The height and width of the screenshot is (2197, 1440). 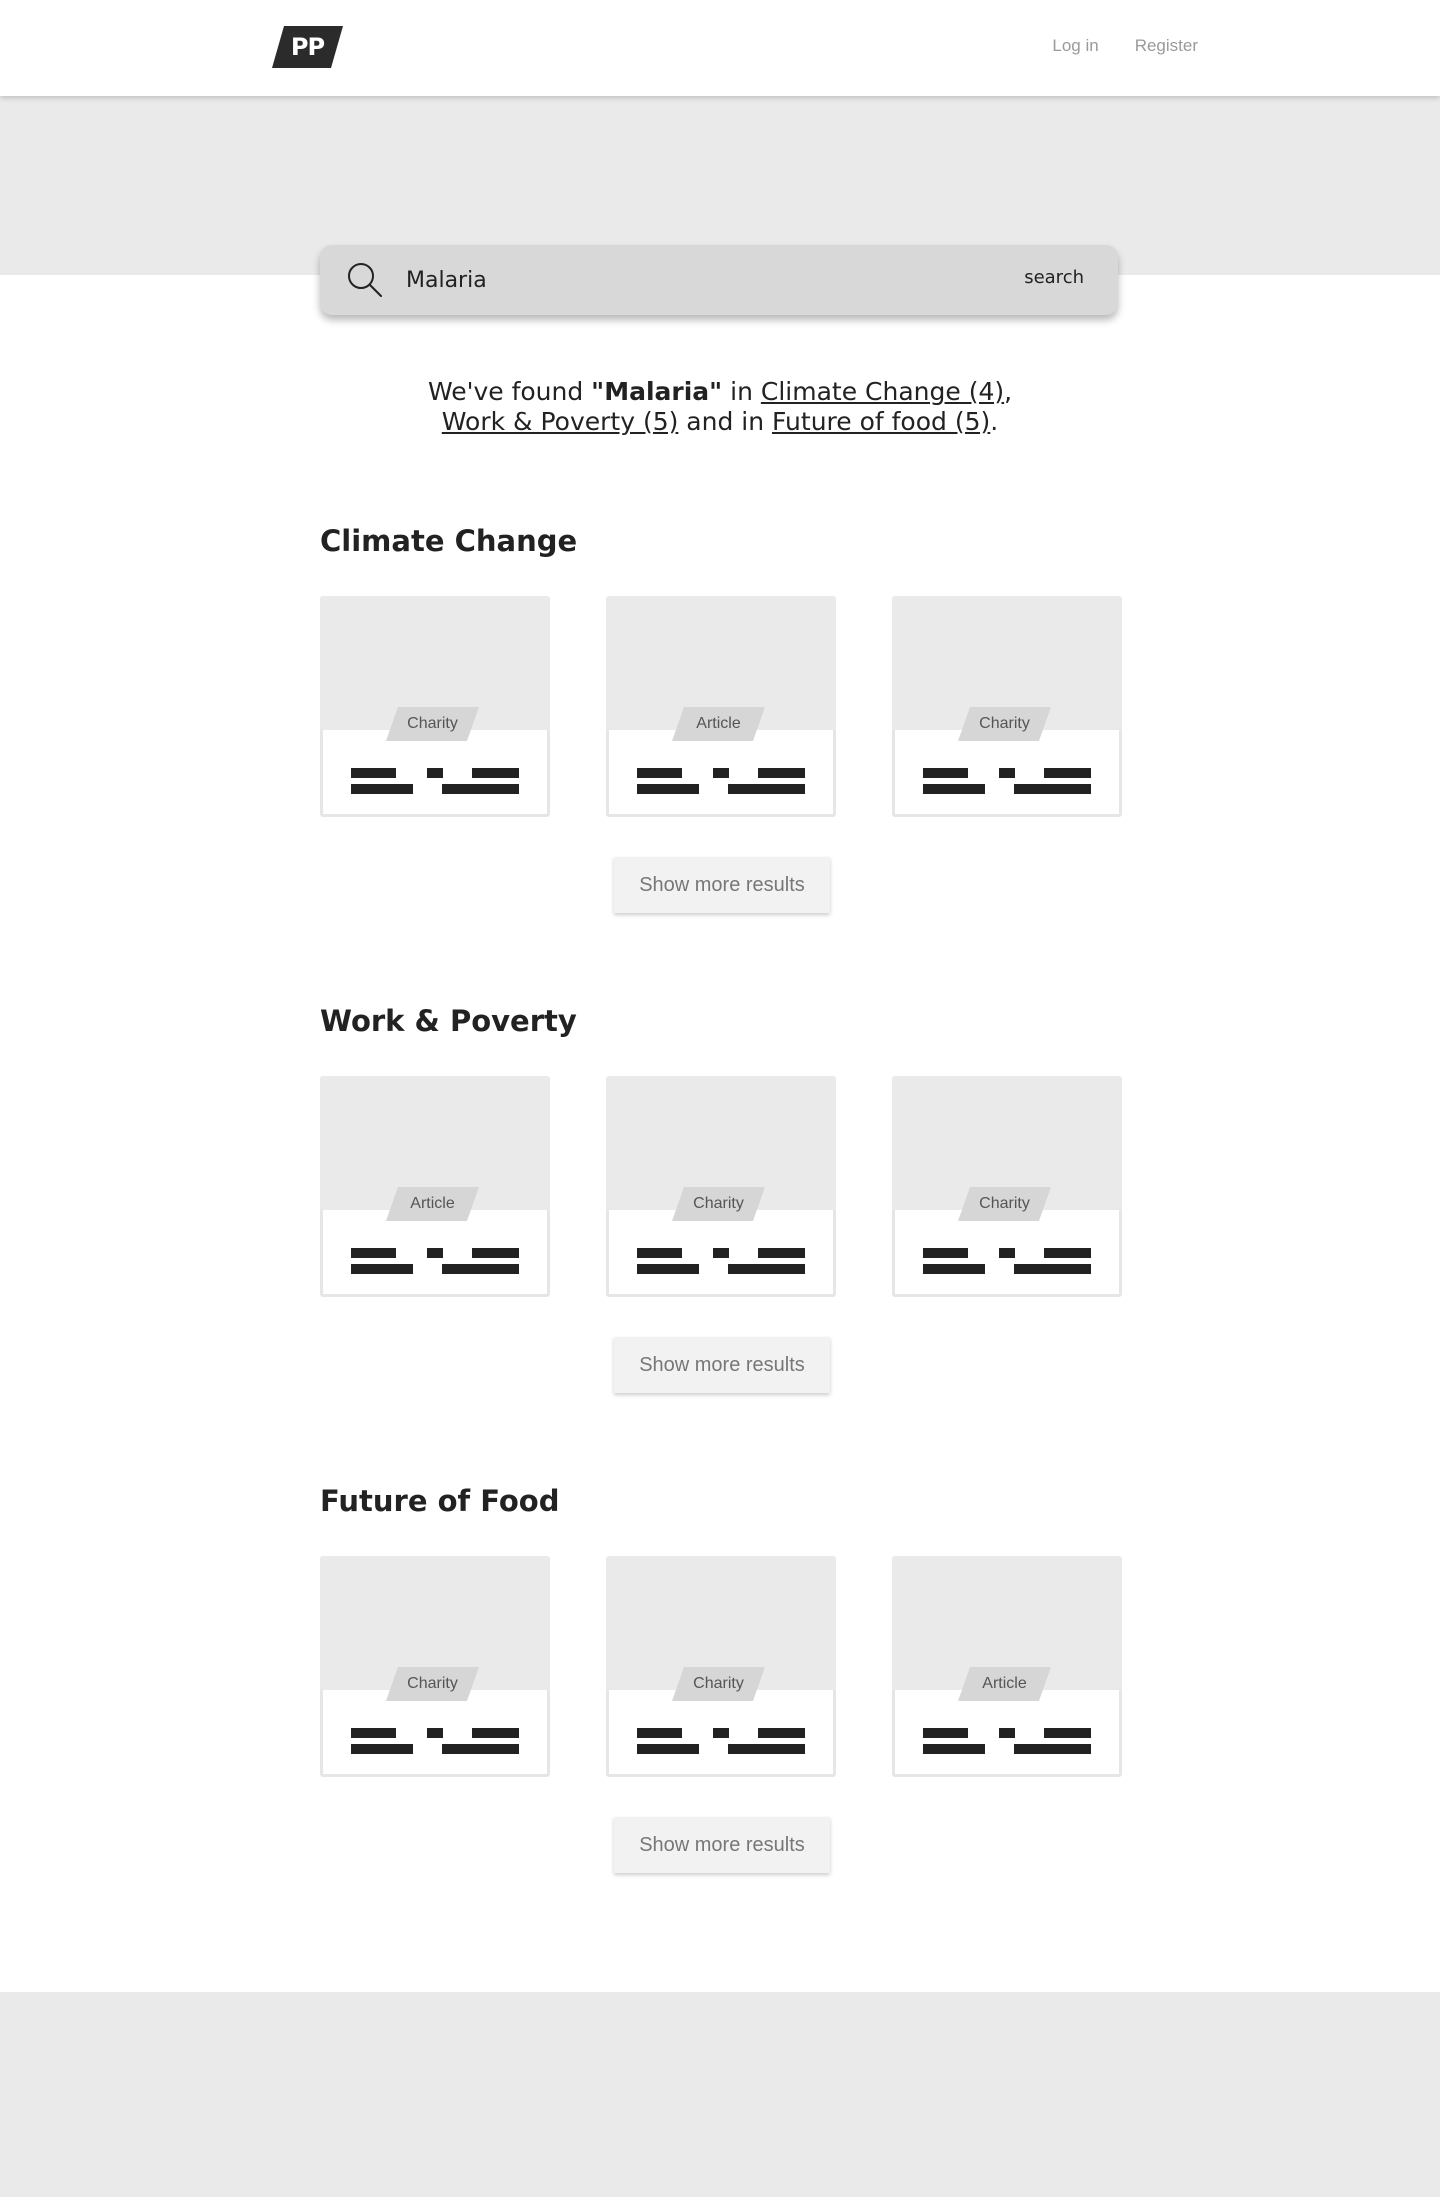 What do you see at coordinates (725, 421) in the screenshot?
I see `summary-and-in: and in` at bounding box center [725, 421].